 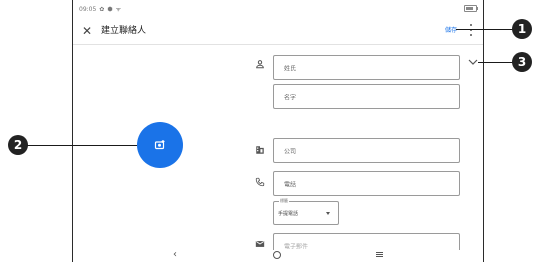 I want to click on wifi-icon: ᯤ, so click(x=118, y=9).